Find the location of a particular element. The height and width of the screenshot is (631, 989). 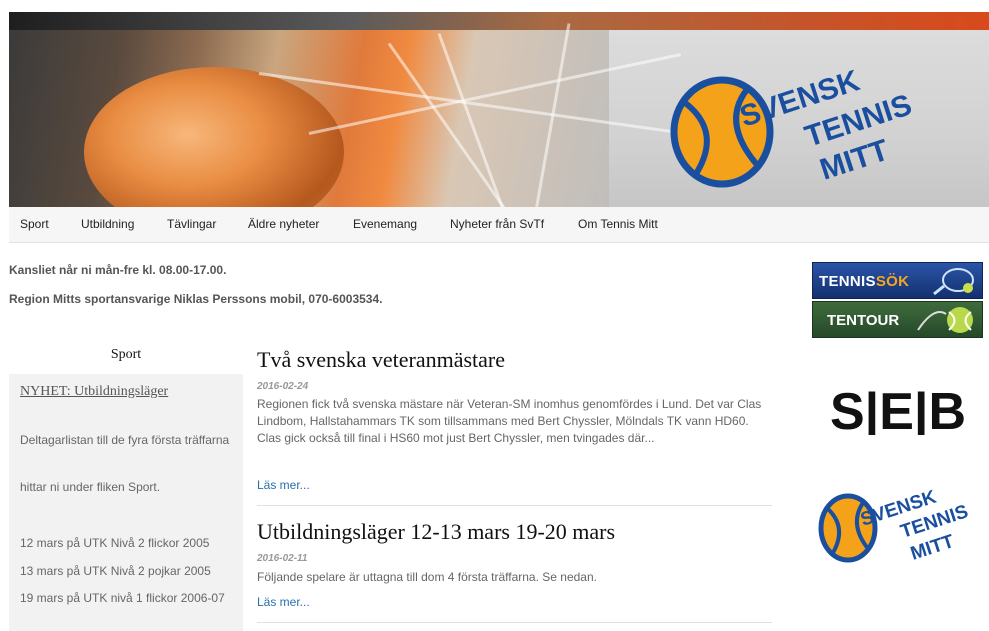

nav-item-aldre-nyheter: Äldre nyheter is located at coordinates (283, 224).